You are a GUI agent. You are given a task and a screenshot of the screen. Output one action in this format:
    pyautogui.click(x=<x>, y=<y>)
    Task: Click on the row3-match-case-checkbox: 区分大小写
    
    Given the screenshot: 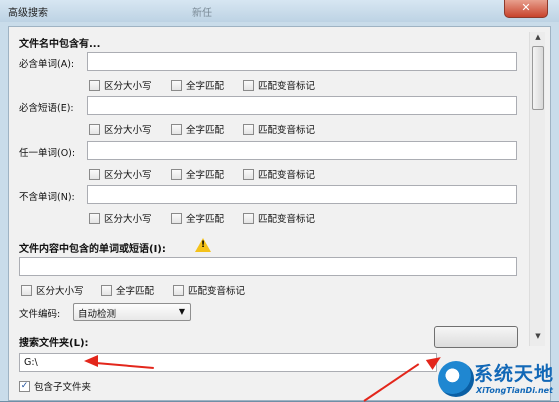 What is the action you would take?
    pyautogui.click(x=120, y=174)
    